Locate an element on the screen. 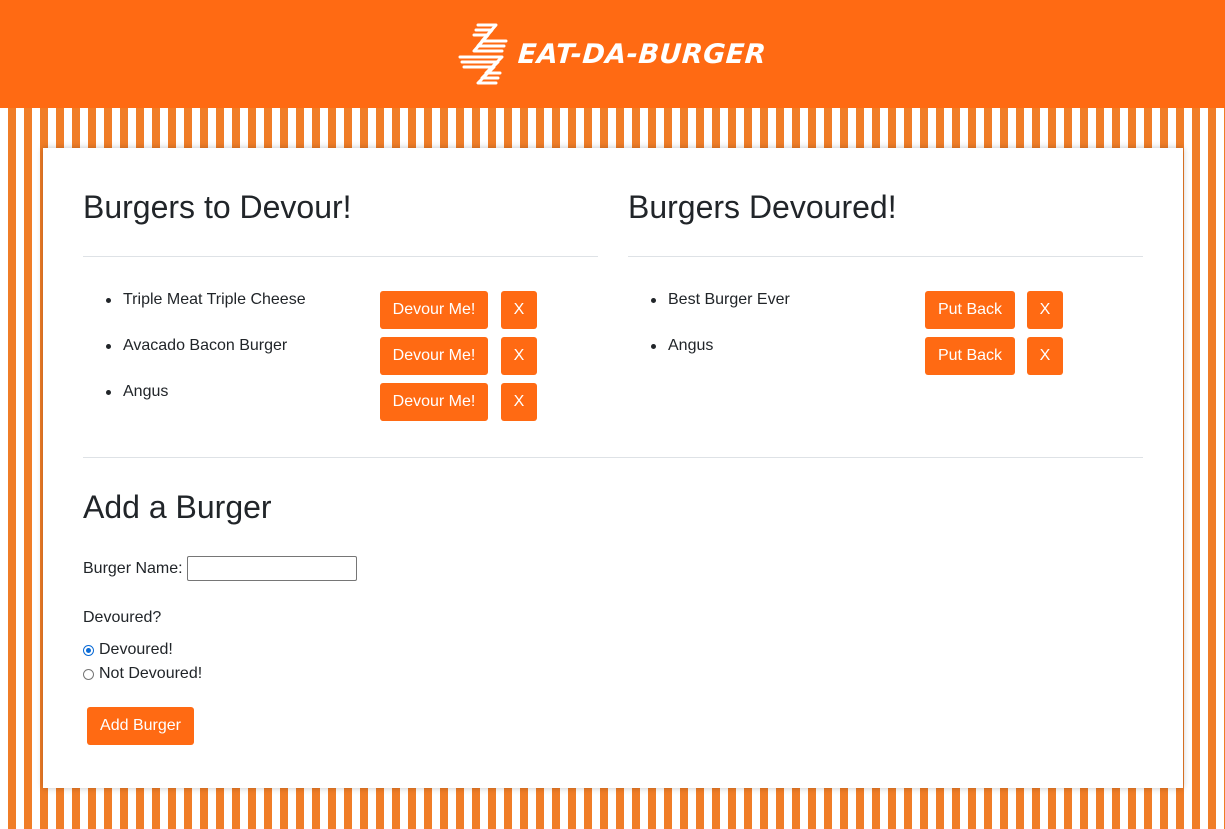 The height and width of the screenshot is (829, 1225). radio-button is located at coordinates (88, 674).